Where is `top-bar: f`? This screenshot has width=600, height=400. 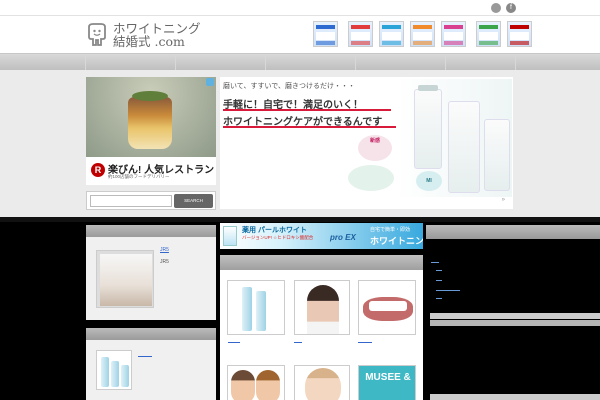 top-bar: f is located at coordinates (300, 8).